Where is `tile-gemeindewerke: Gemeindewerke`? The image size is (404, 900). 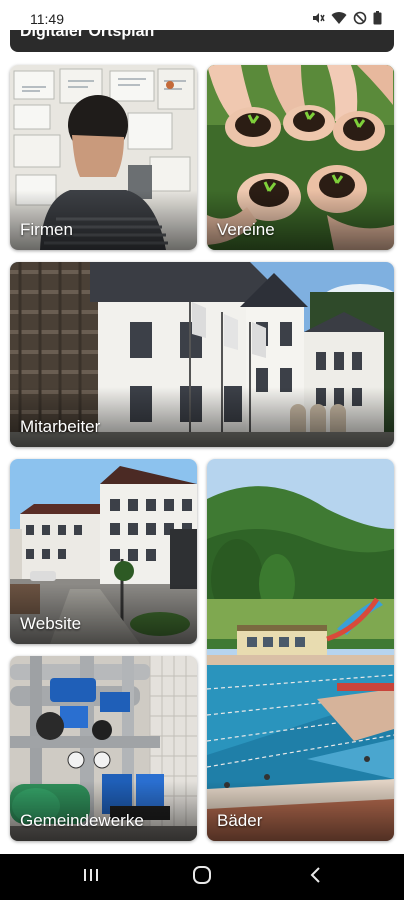 tile-gemeindewerke: Gemeindewerke is located at coordinates (103, 748).